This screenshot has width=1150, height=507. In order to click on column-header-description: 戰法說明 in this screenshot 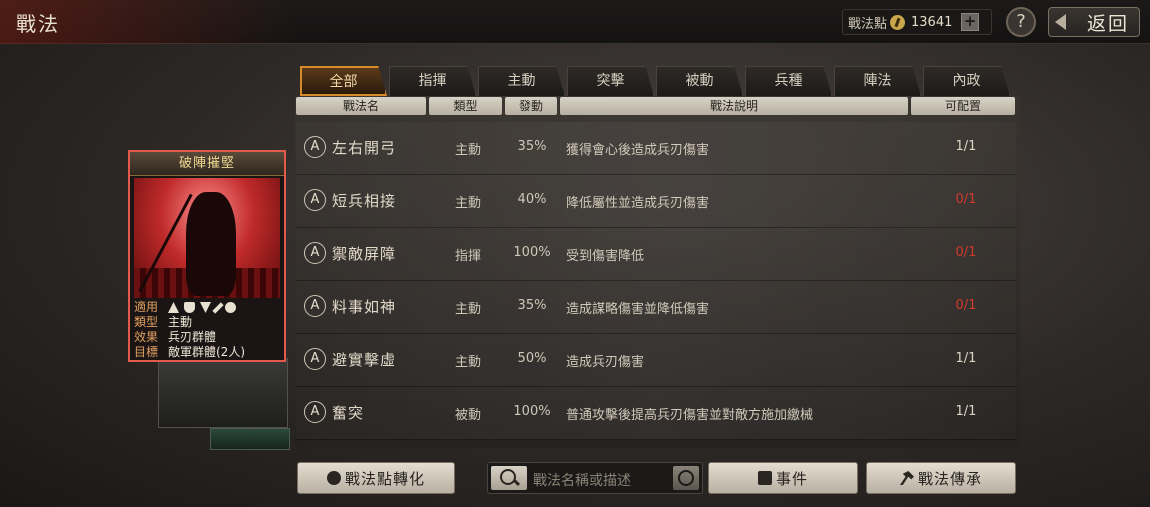, I will do `click(734, 106)`.